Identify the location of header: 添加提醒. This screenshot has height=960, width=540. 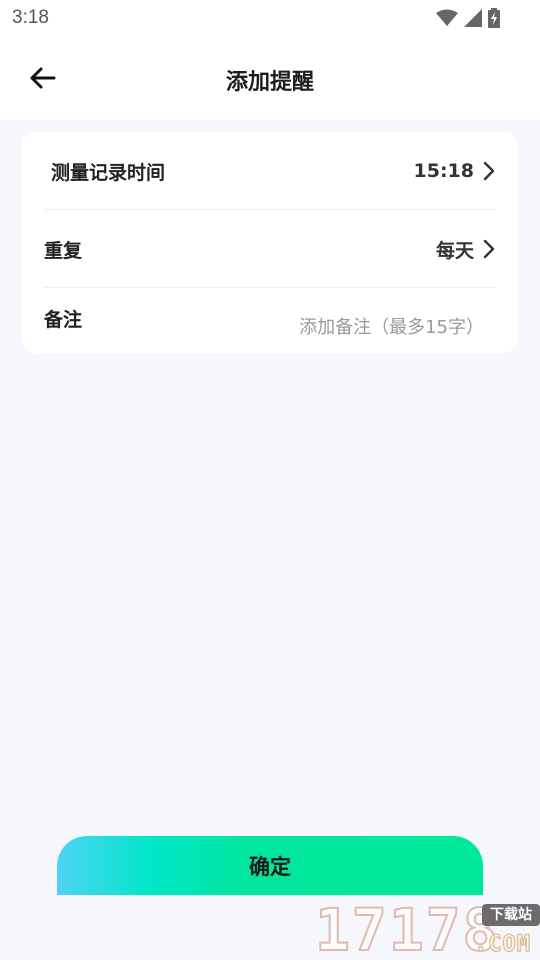
(270, 78).